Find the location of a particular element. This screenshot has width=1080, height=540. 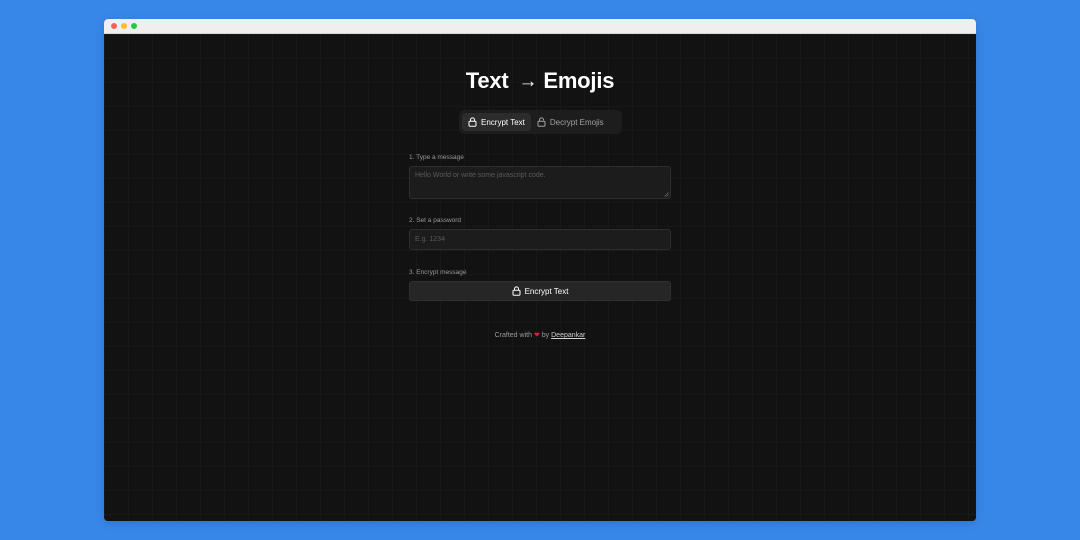

unlock-icon is located at coordinates (541, 122).